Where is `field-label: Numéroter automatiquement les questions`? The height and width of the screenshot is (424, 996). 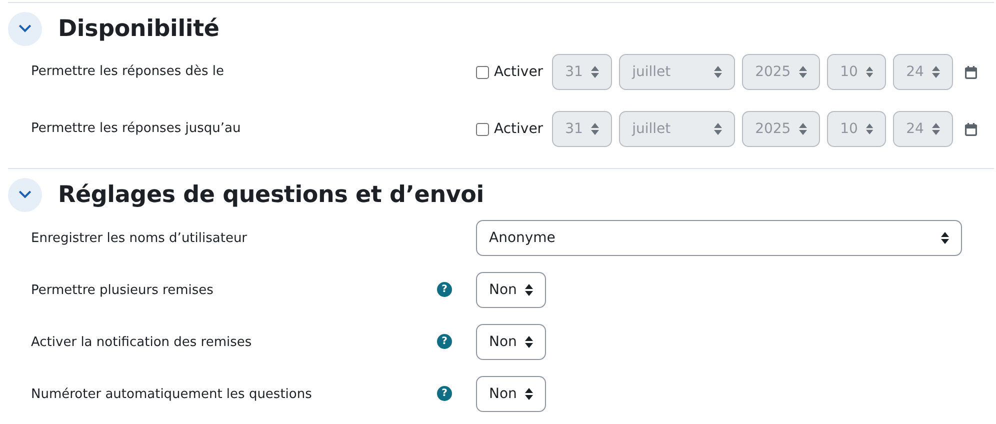
field-label: Numéroter automatiquement les questions is located at coordinates (172, 394).